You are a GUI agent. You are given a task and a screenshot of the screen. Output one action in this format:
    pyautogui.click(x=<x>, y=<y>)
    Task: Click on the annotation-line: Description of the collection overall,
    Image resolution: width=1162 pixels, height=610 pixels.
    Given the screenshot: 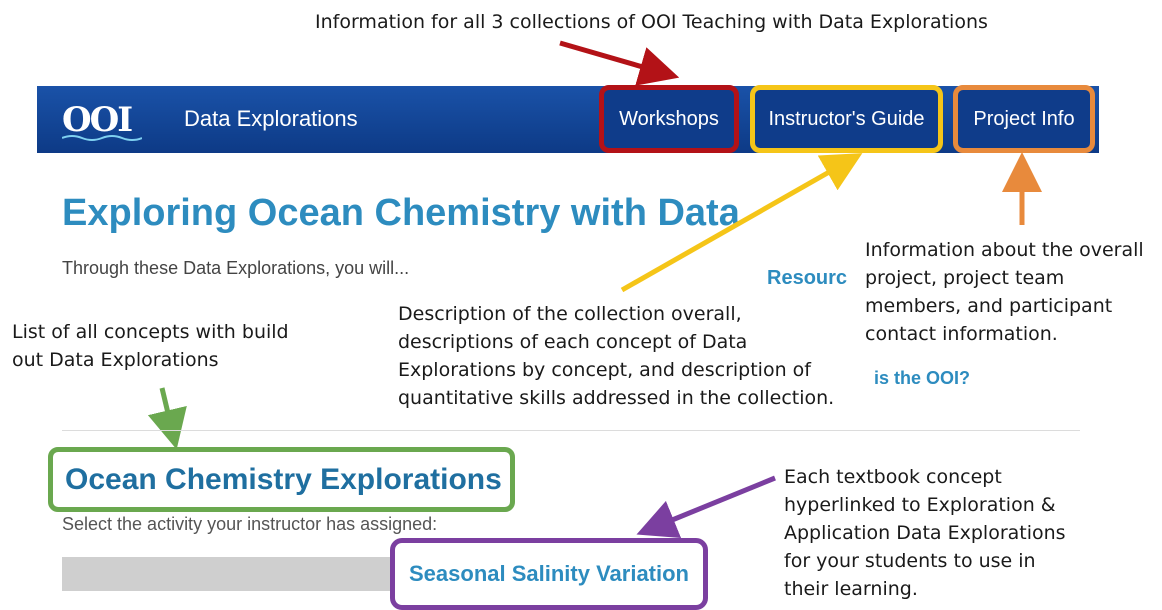 What is the action you would take?
    pyautogui.click(x=570, y=314)
    